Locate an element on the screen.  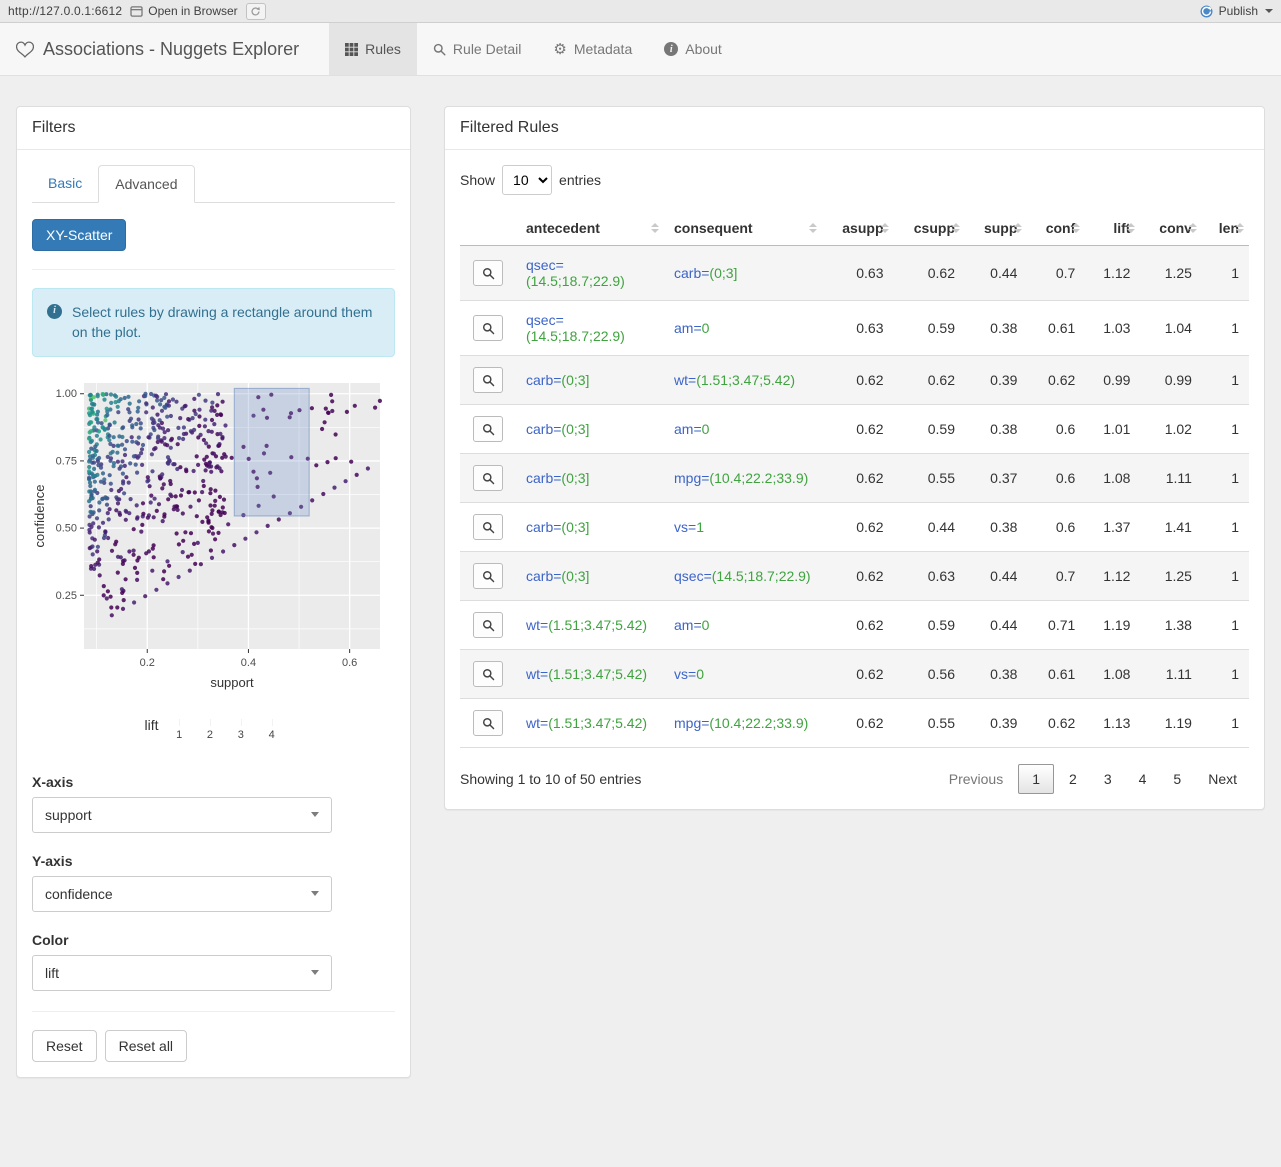
column-label: conv is located at coordinates (1175, 228).